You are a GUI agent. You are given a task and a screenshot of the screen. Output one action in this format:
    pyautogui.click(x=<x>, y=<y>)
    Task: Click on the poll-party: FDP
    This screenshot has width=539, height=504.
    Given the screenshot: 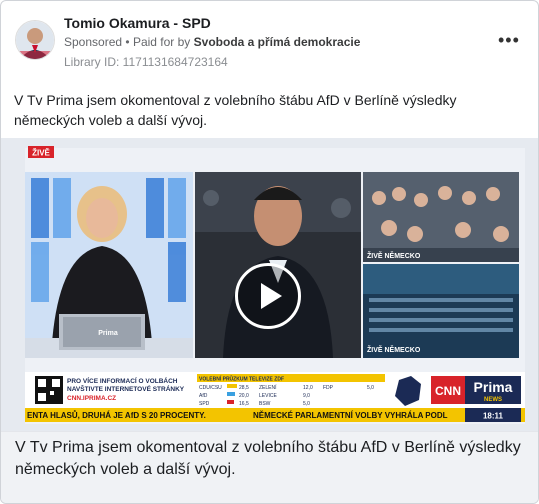 What is the action you would take?
    pyautogui.click(x=328, y=388)
    